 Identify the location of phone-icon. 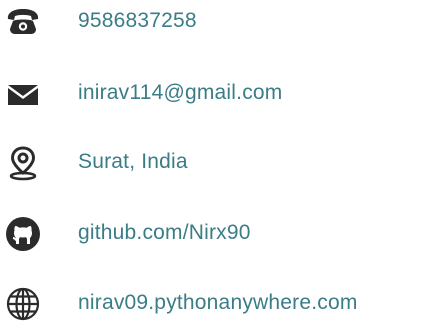
(23, 22).